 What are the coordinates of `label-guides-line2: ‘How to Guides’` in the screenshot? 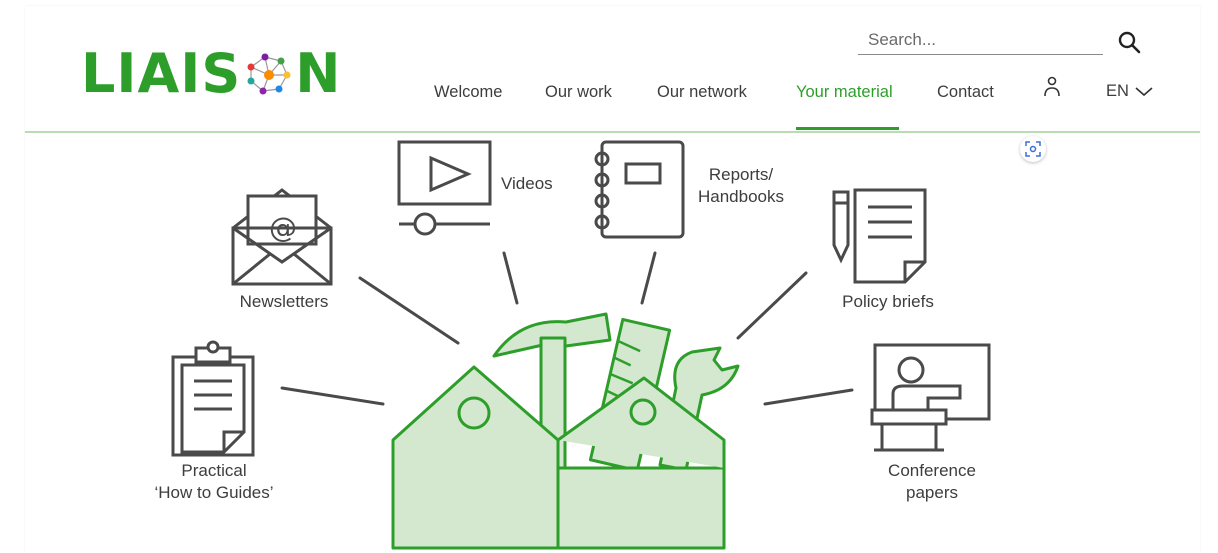 It's located at (214, 492).